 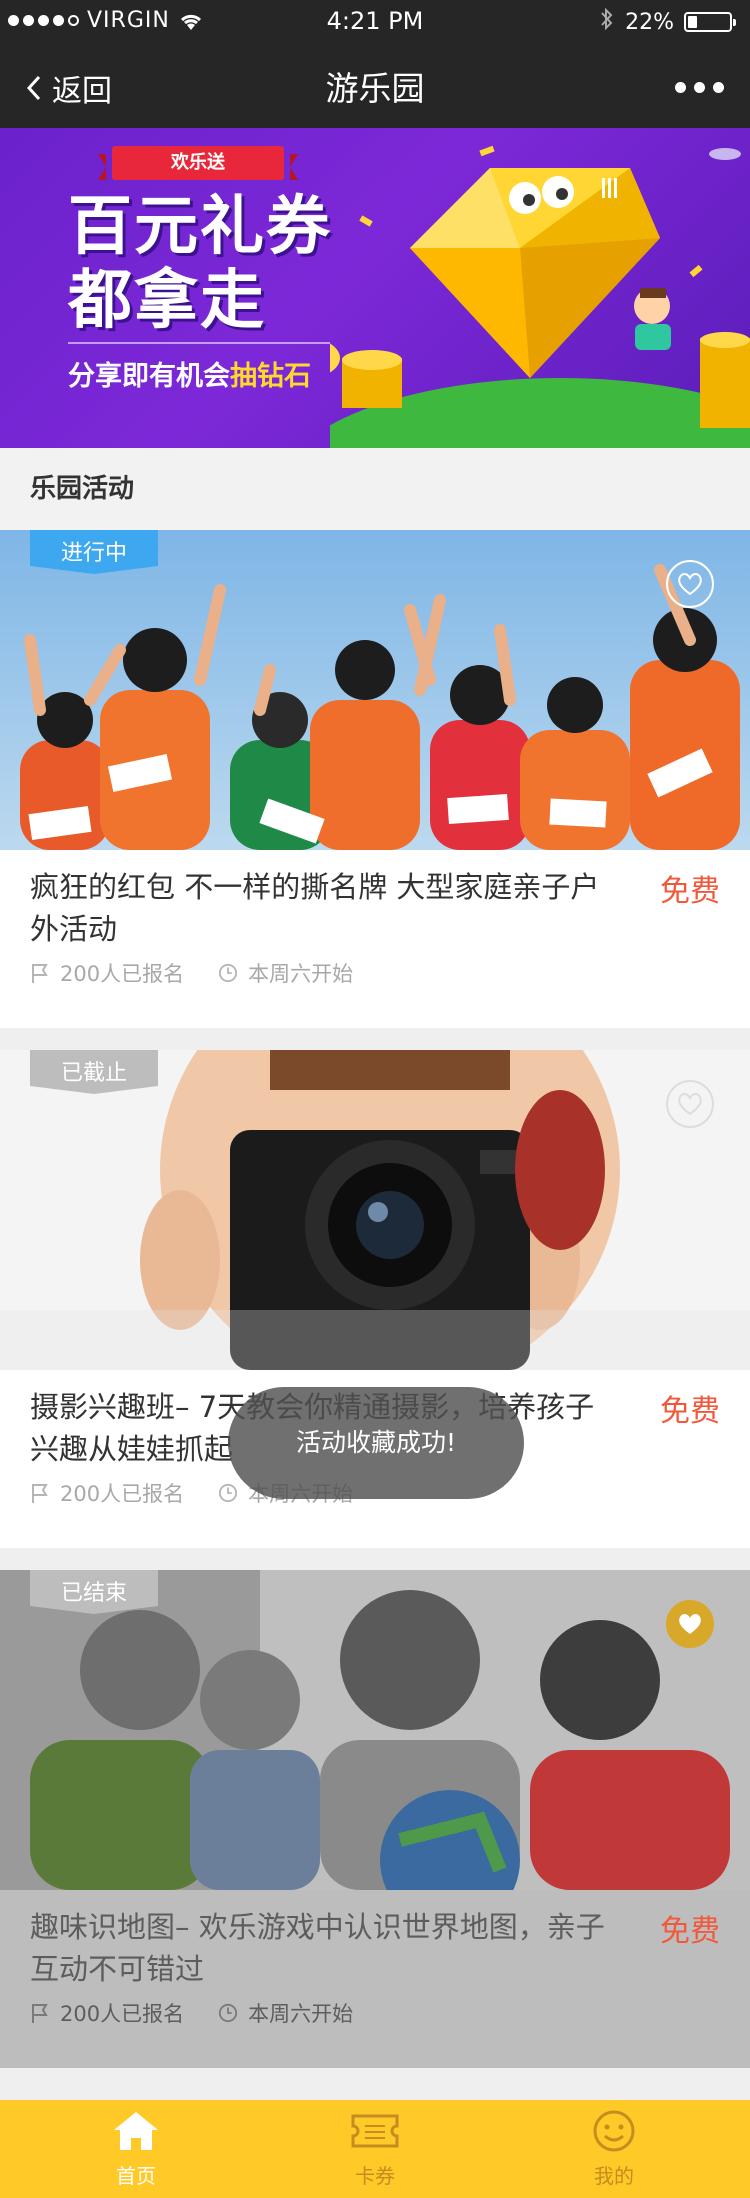 What do you see at coordinates (614, 2131) in the screenshot?
I see `smiley-icon` at bounding box center [614, 2131].